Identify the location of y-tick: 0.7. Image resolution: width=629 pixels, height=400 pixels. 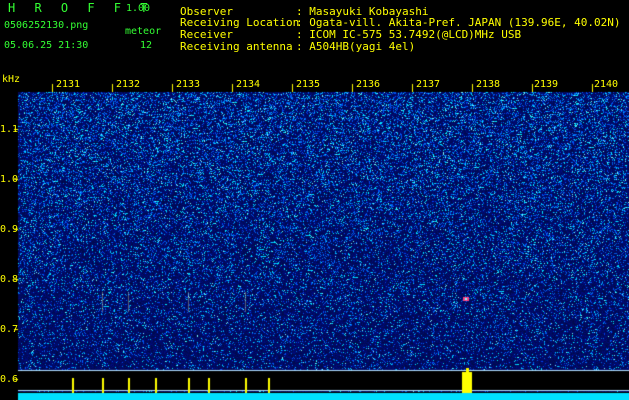
(9, 329).